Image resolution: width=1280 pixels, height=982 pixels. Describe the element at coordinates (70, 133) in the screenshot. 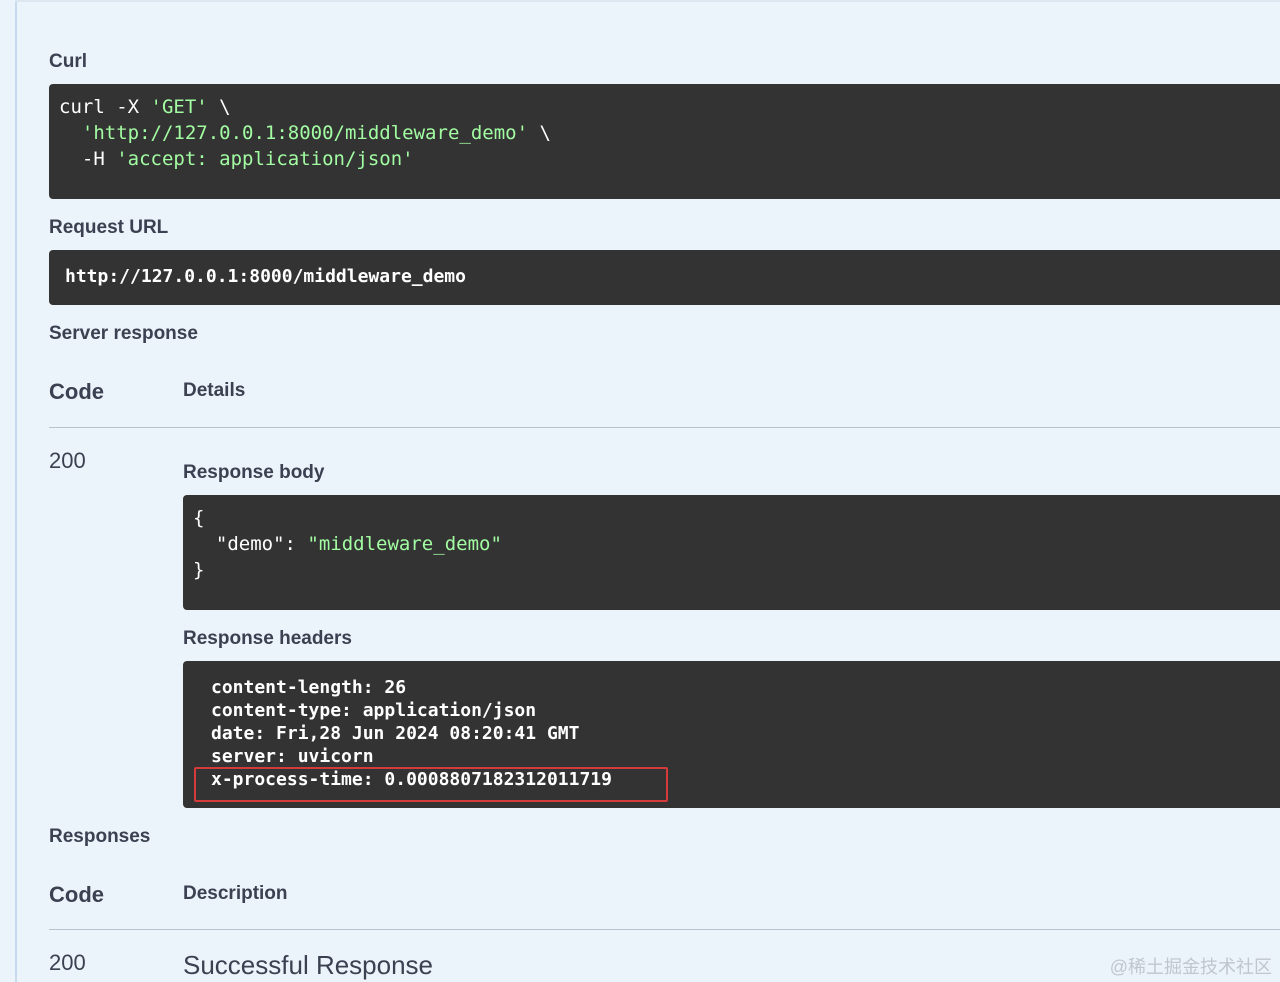

I see `curl-line2-indent` at that location.